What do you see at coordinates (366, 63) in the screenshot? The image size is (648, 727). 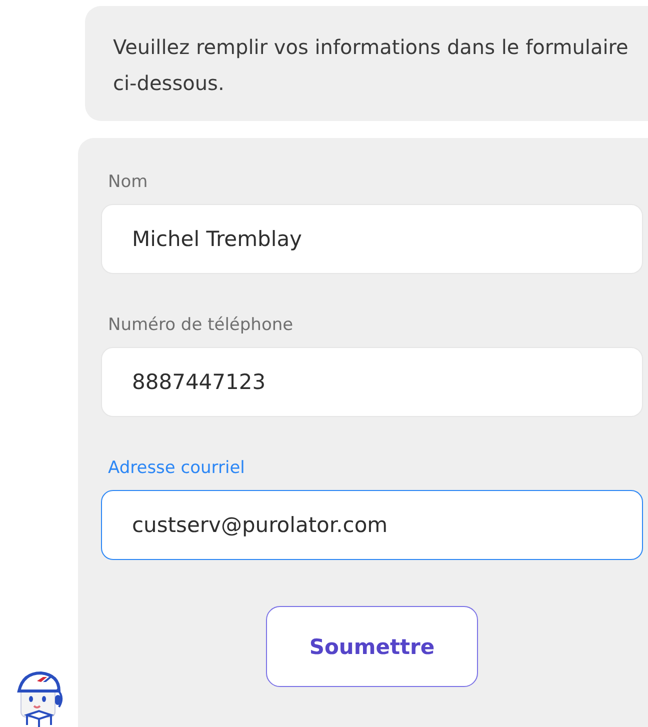 I see `chat-message: Veuillez remplir vos informations dans le formulaire ci-dessous.` at bounding box center [366, 63].